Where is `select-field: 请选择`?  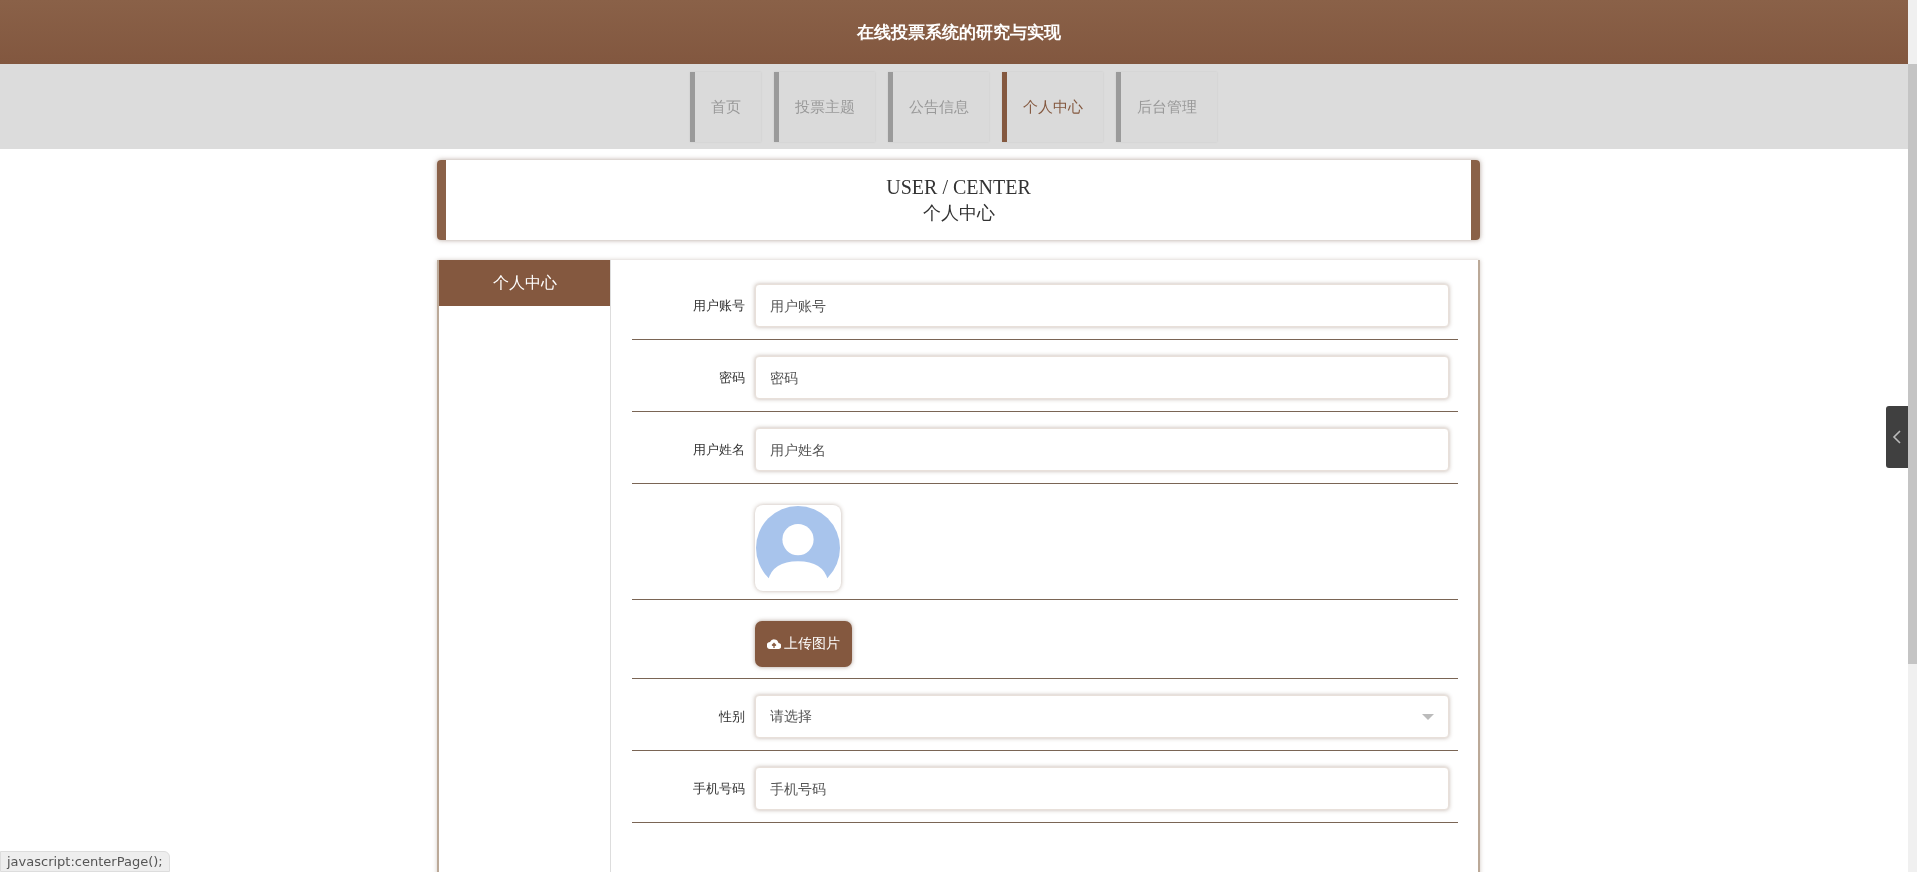 select-field: 请选择 is located at coordinates (1102, 716).